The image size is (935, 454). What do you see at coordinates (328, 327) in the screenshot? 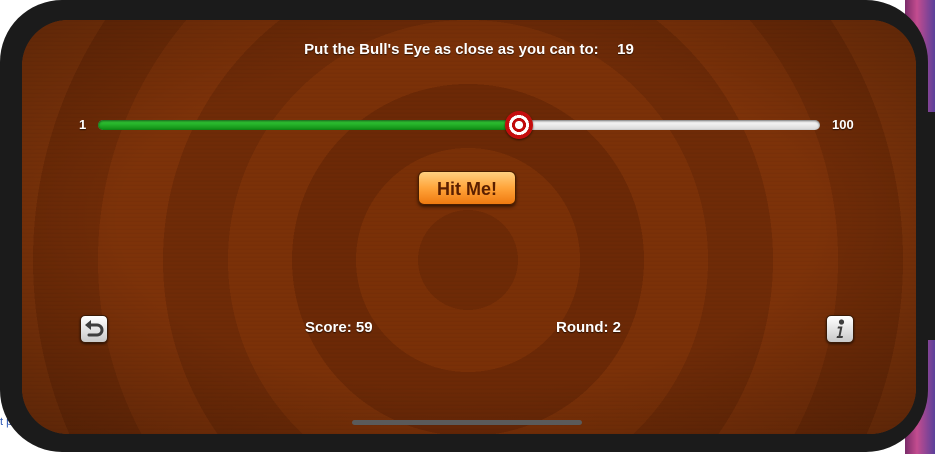
I see `score-label: Score:` at bounding box center [328, 327].